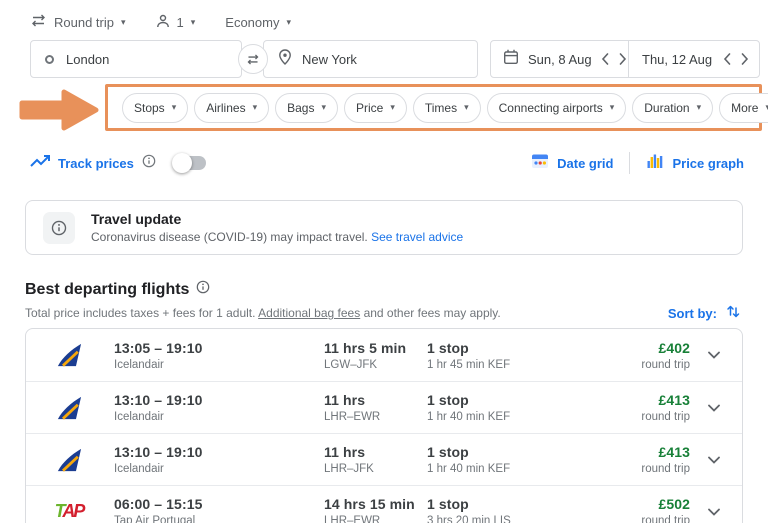 This screenshot has width=768, height=523. I want to click on travel-update-title: Travel update, so click(136, 219).